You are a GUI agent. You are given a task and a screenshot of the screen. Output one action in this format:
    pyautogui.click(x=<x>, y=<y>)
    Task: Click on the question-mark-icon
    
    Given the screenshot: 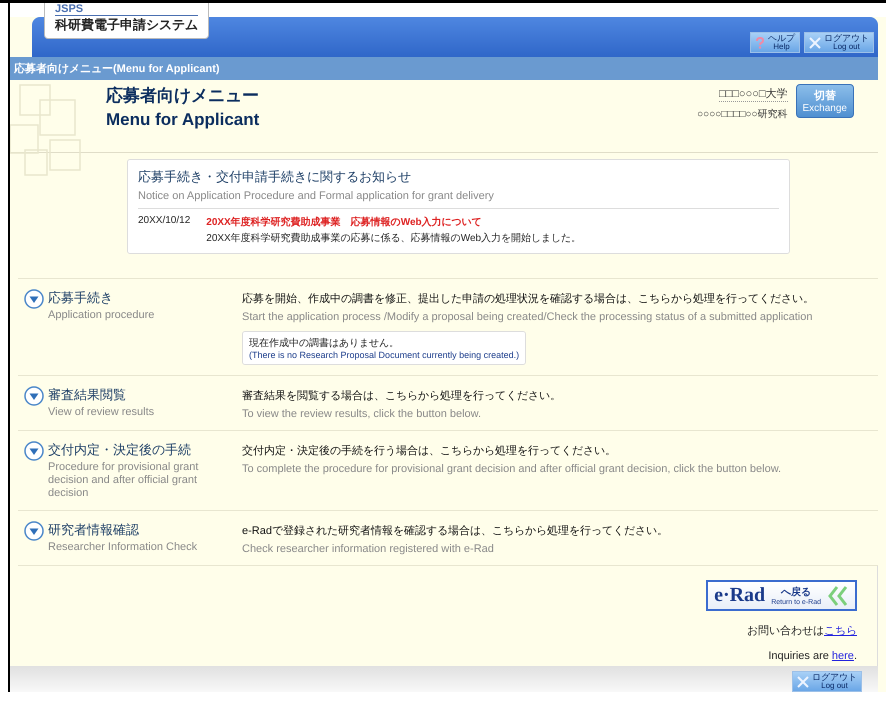 What is the action you would take?
    pyautogui.click(x=760, y=42)
    